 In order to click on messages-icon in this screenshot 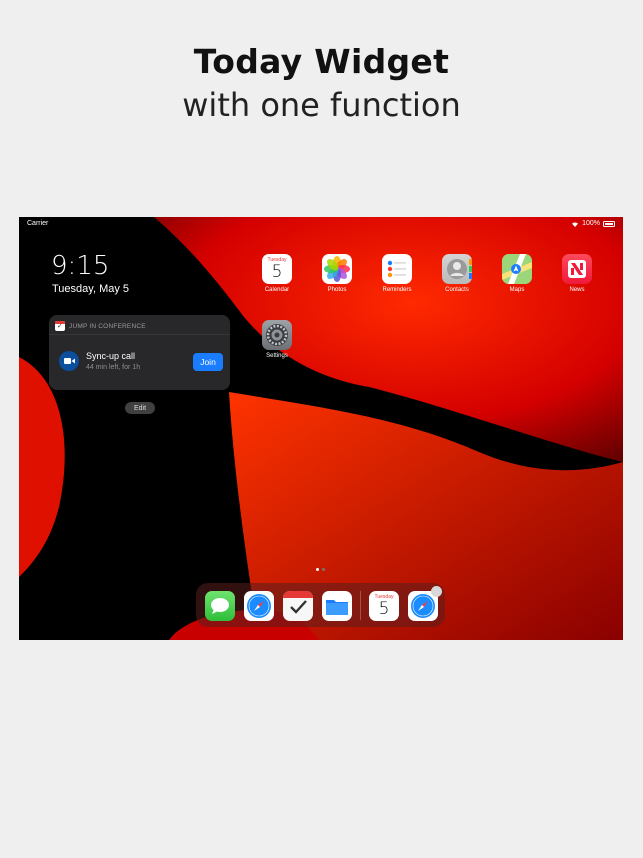, I will do `click(220, 606)`.